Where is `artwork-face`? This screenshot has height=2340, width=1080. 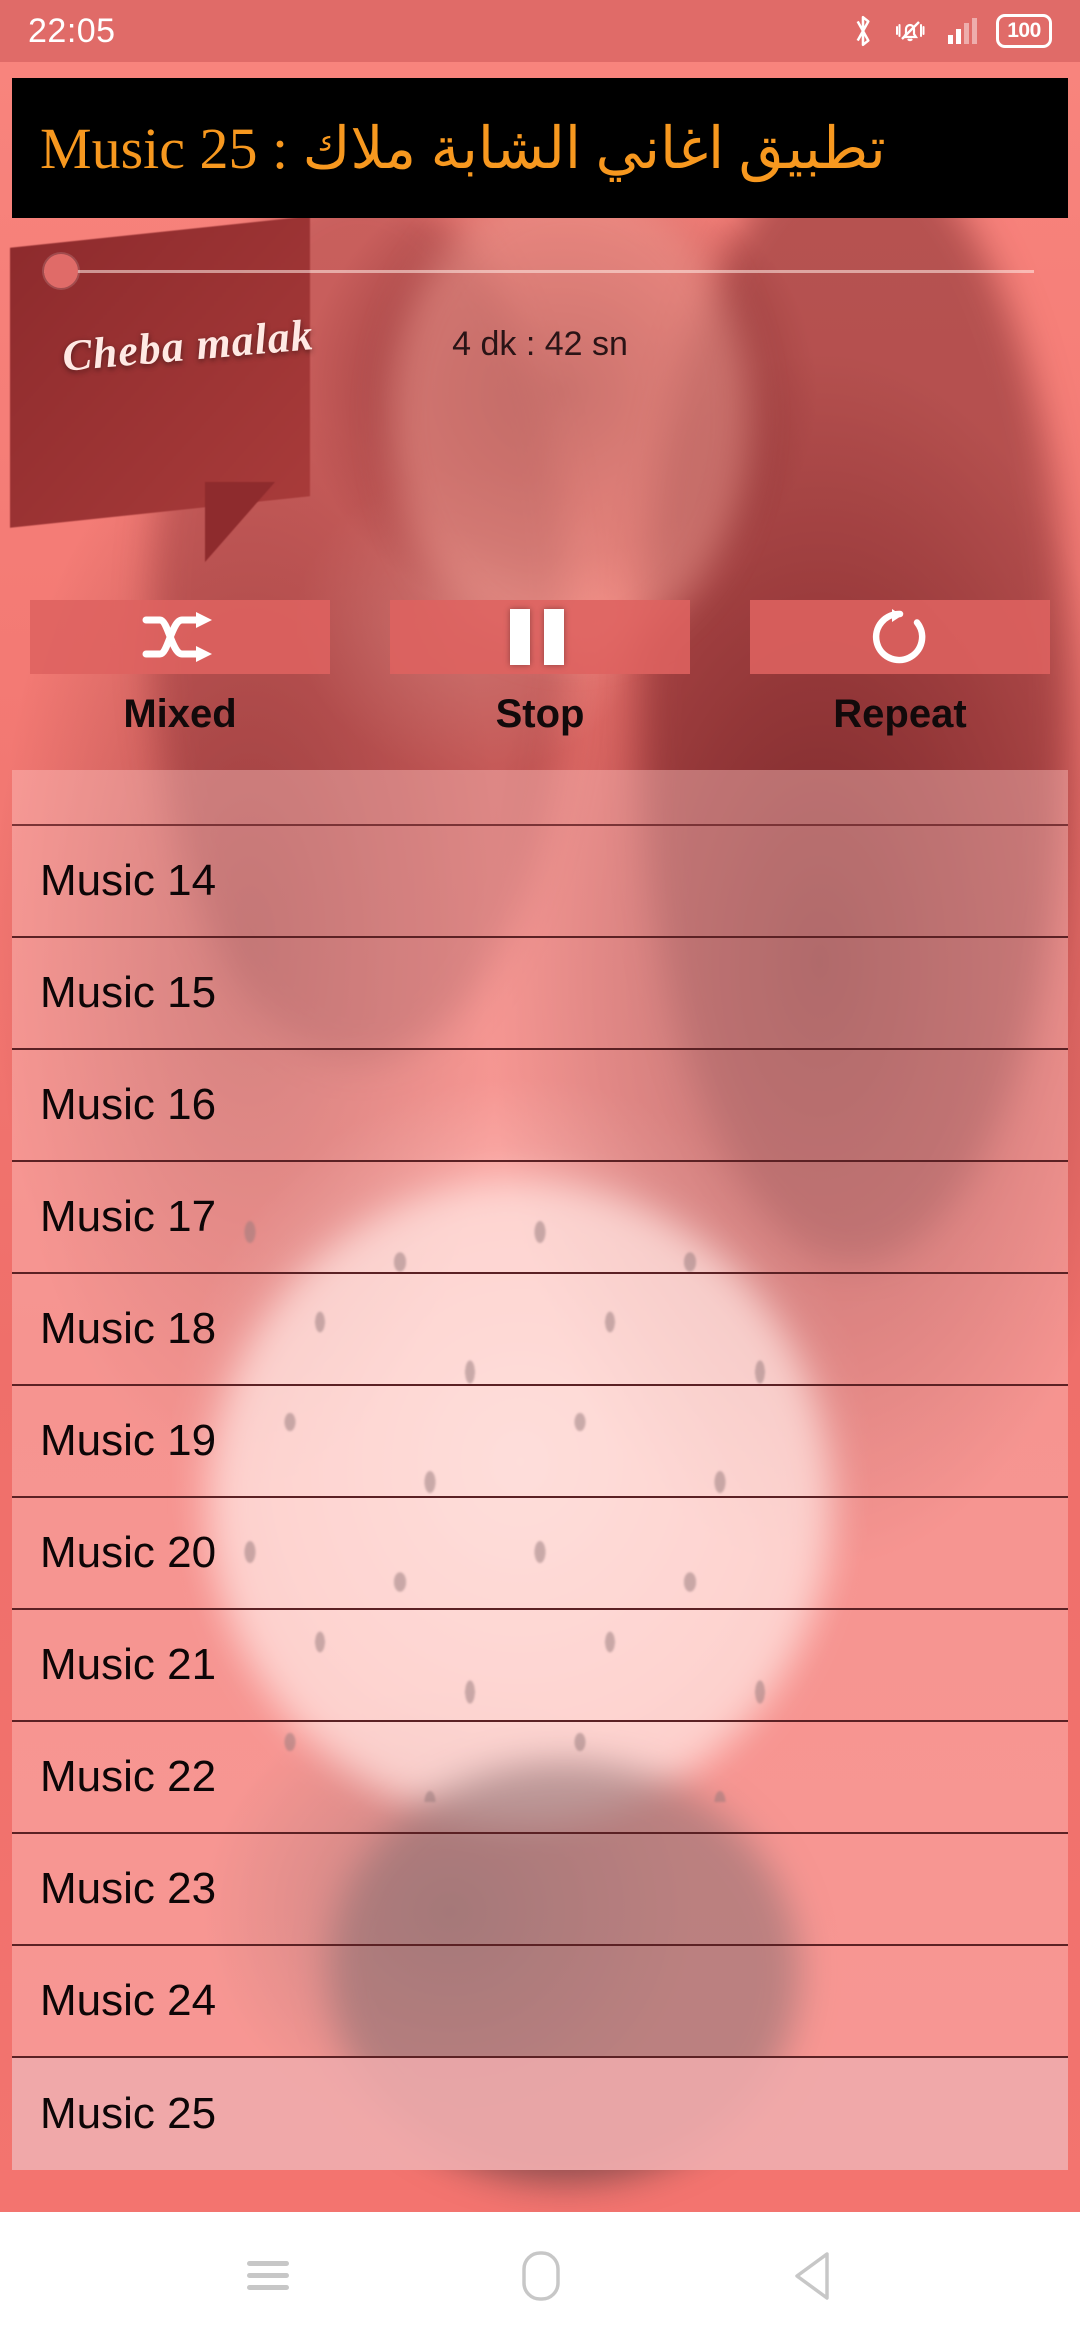 artwork-face is located at coordinates (570, 417).